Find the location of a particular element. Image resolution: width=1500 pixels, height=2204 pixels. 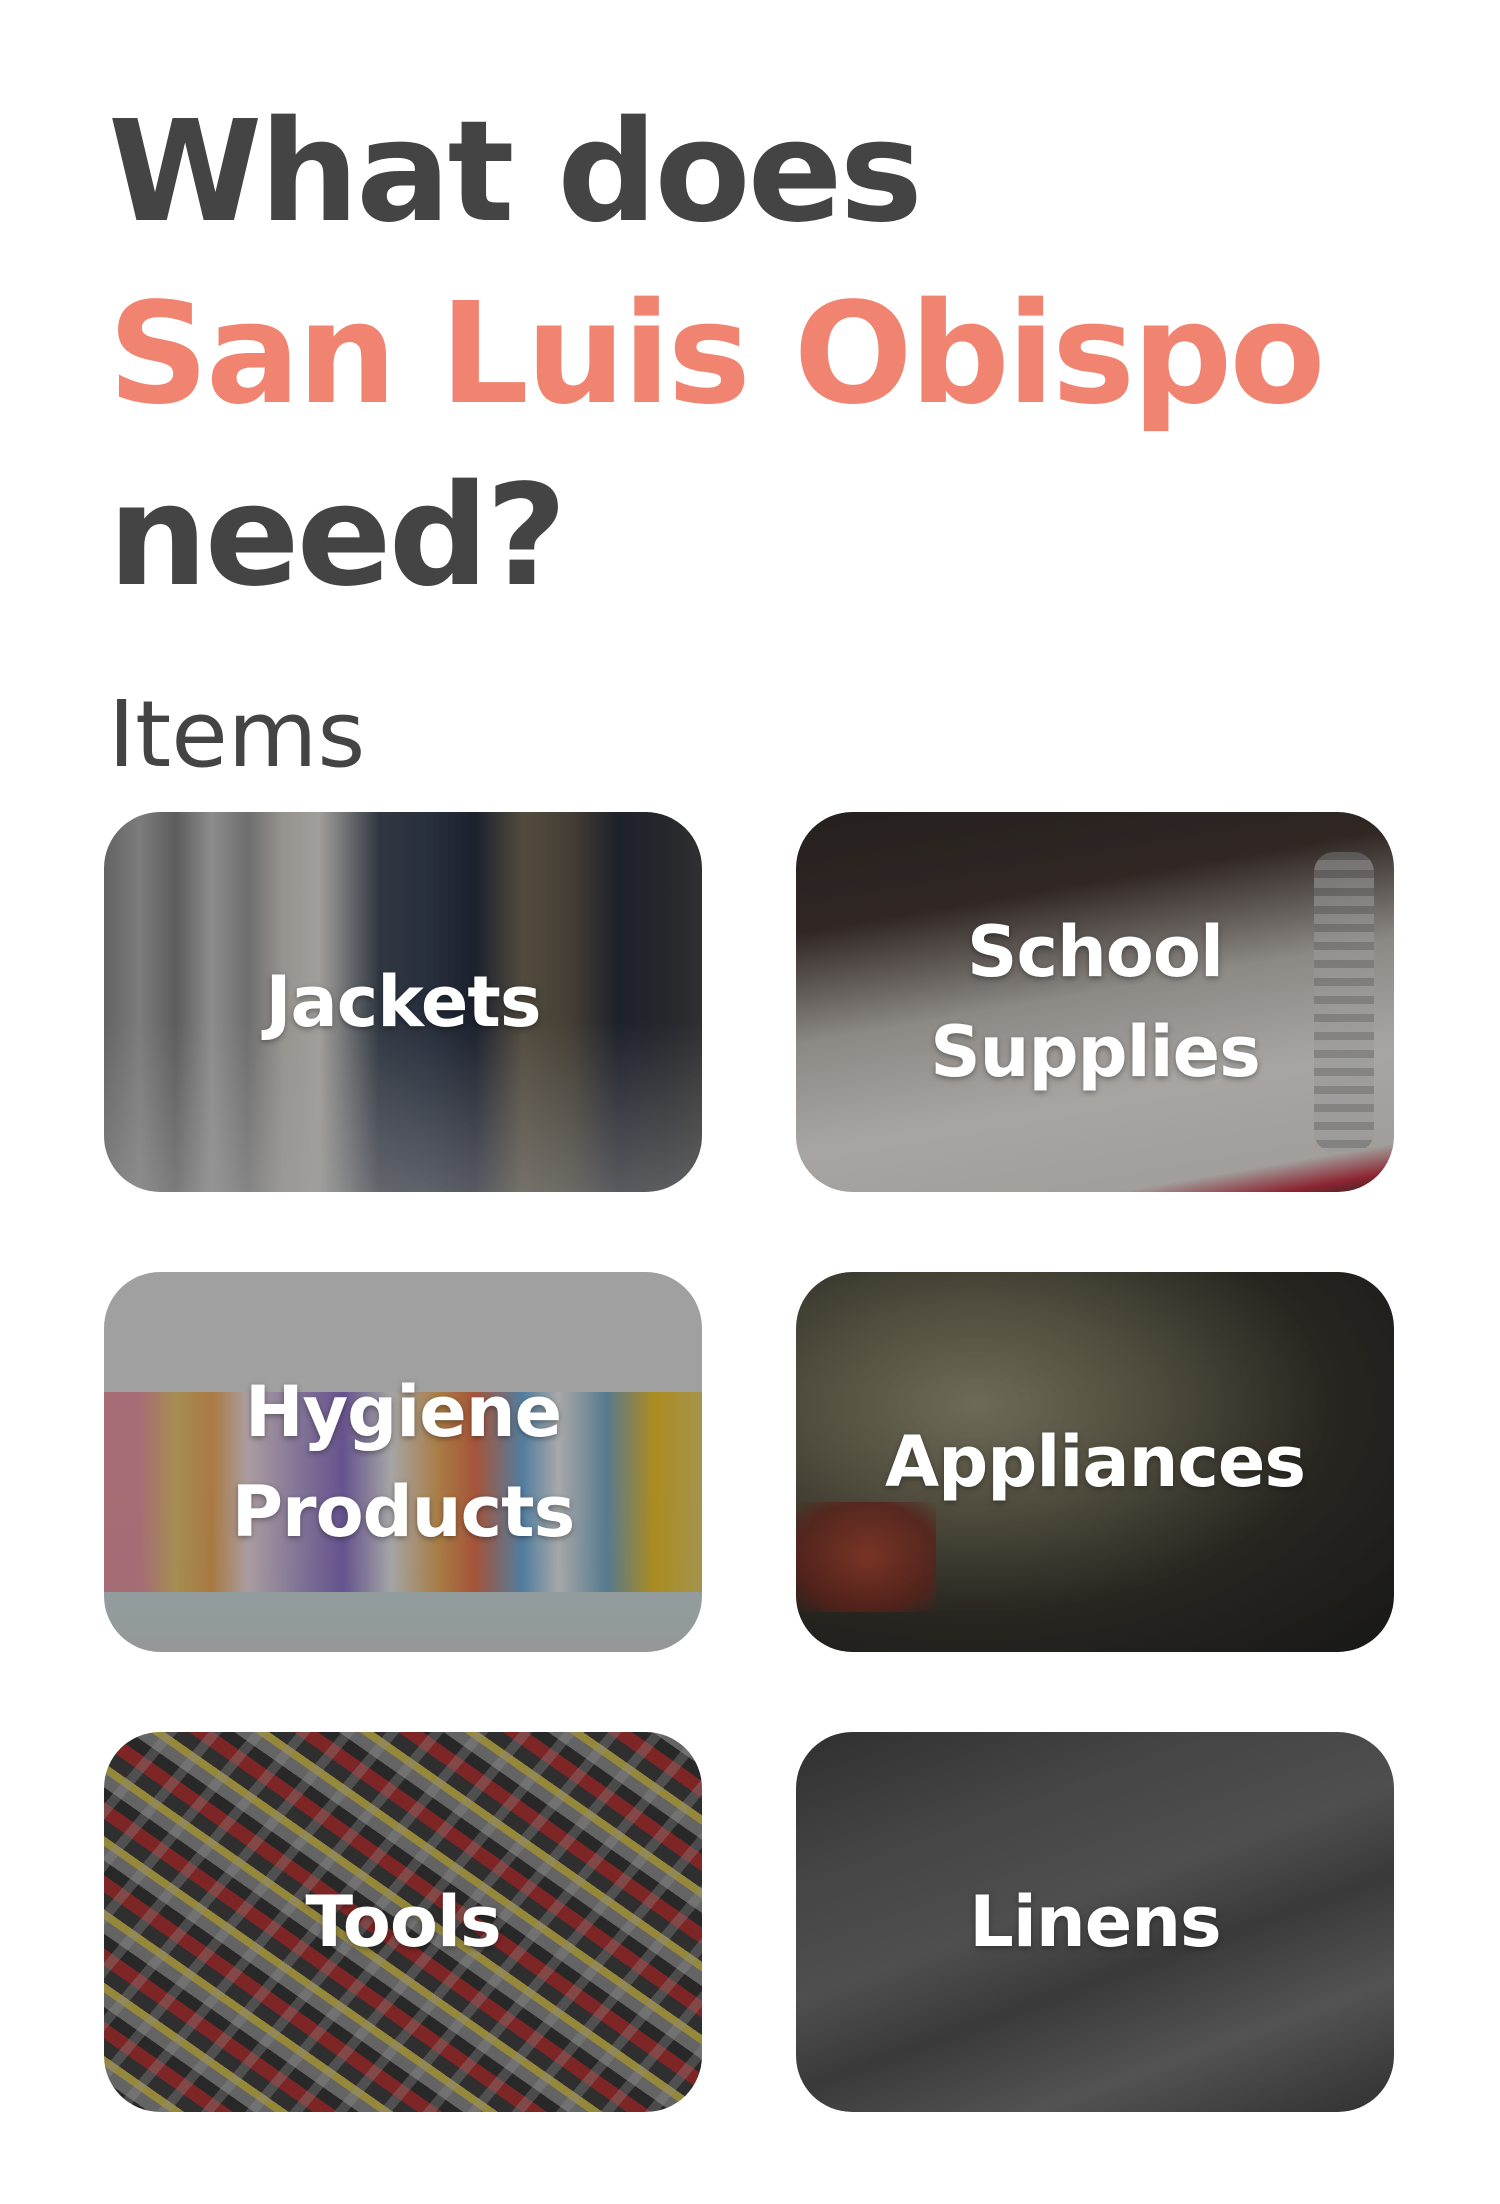

page-title-line-3: need? is located at coordinates (337, 536).